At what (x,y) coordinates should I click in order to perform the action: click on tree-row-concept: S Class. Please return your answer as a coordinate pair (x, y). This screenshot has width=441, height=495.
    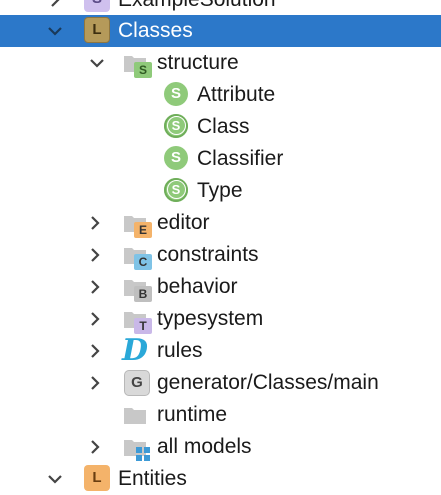
    Looking at the image, I should click on (220, 127).